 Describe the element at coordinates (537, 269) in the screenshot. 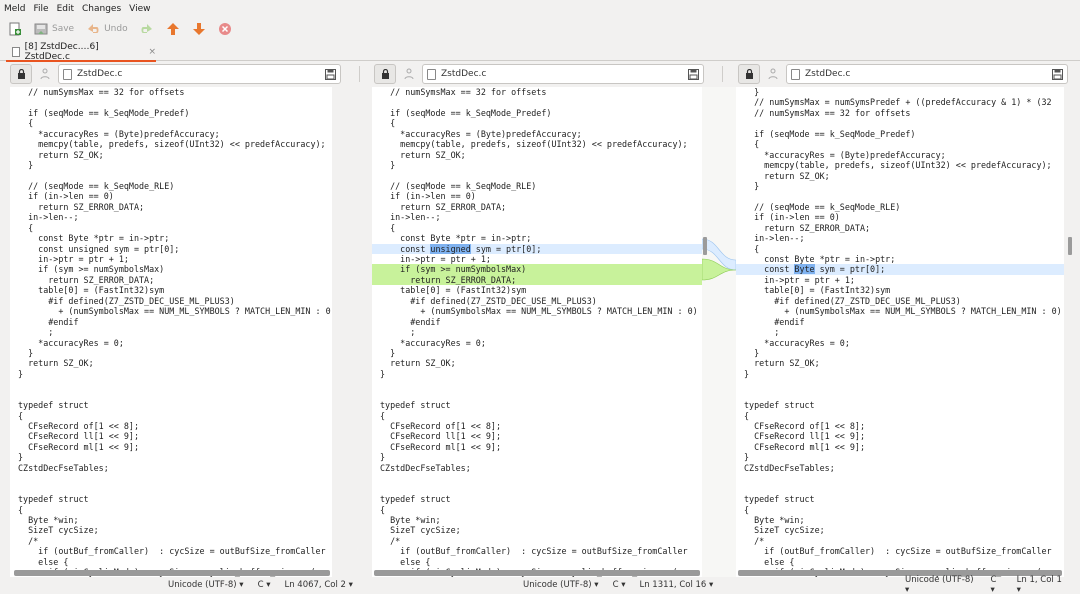

I see `code-line: if (sym >= numSymbolsMax)` at that location.